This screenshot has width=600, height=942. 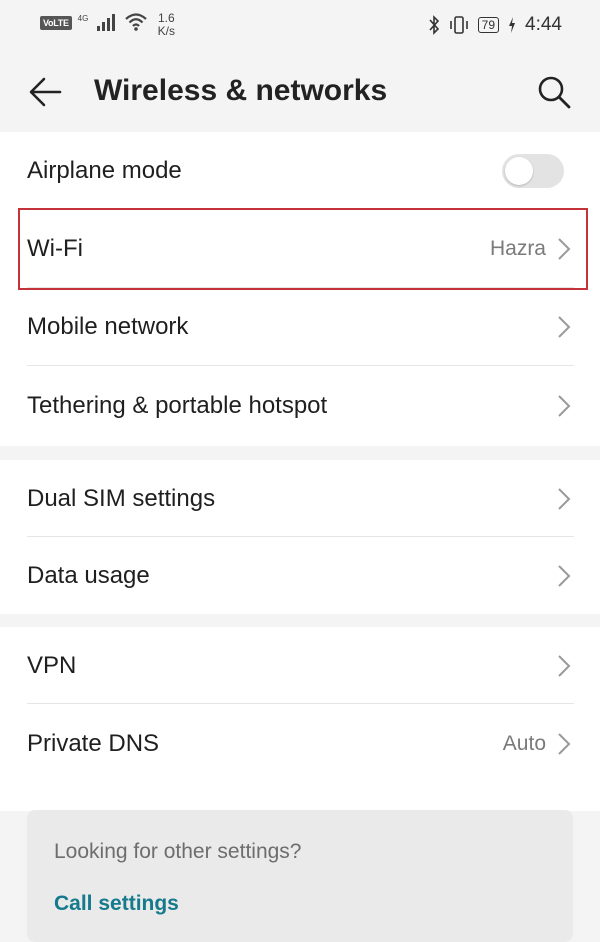 What do you see at coordinates (434, 25) in the screenshot?
I see `bluetooth-icon` at bounding box center [434, 25].